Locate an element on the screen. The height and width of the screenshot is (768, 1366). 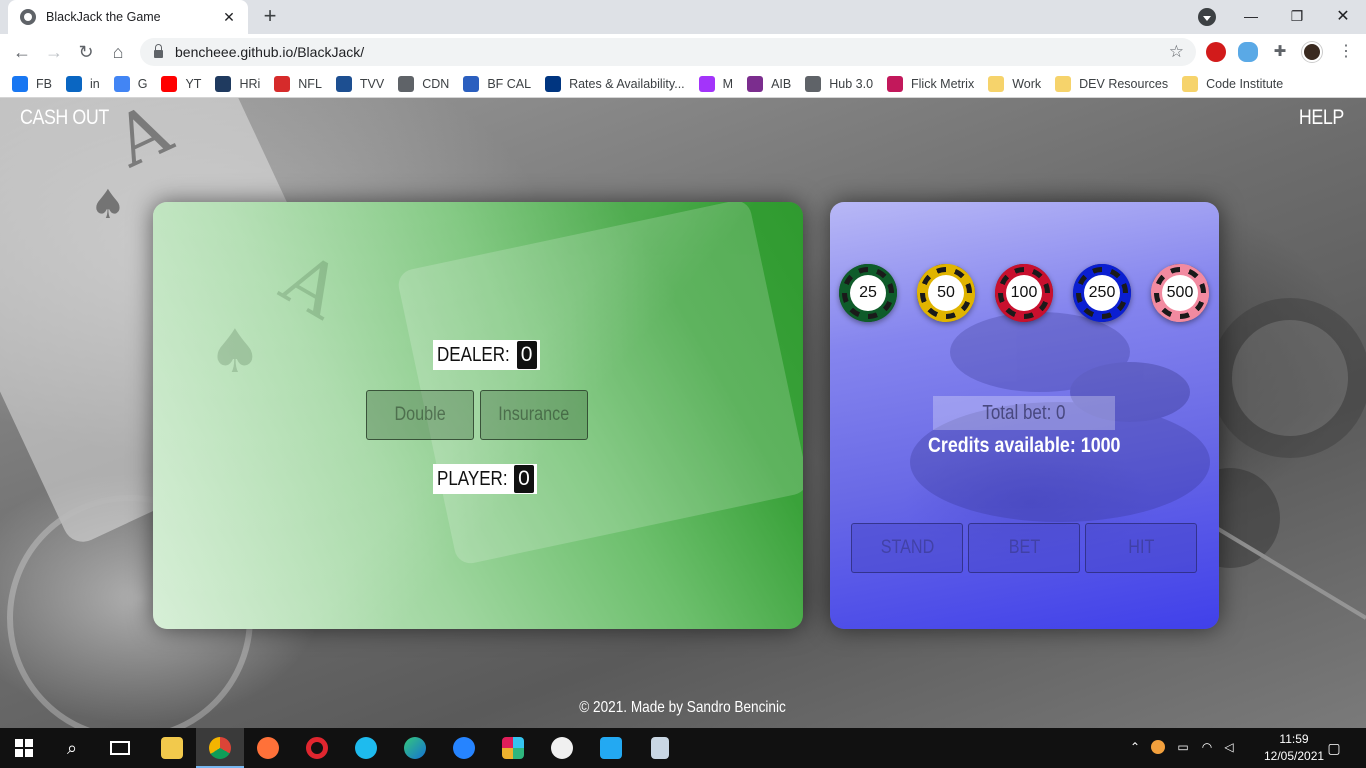
linkedin-icon is located at coordinates (73, 83).